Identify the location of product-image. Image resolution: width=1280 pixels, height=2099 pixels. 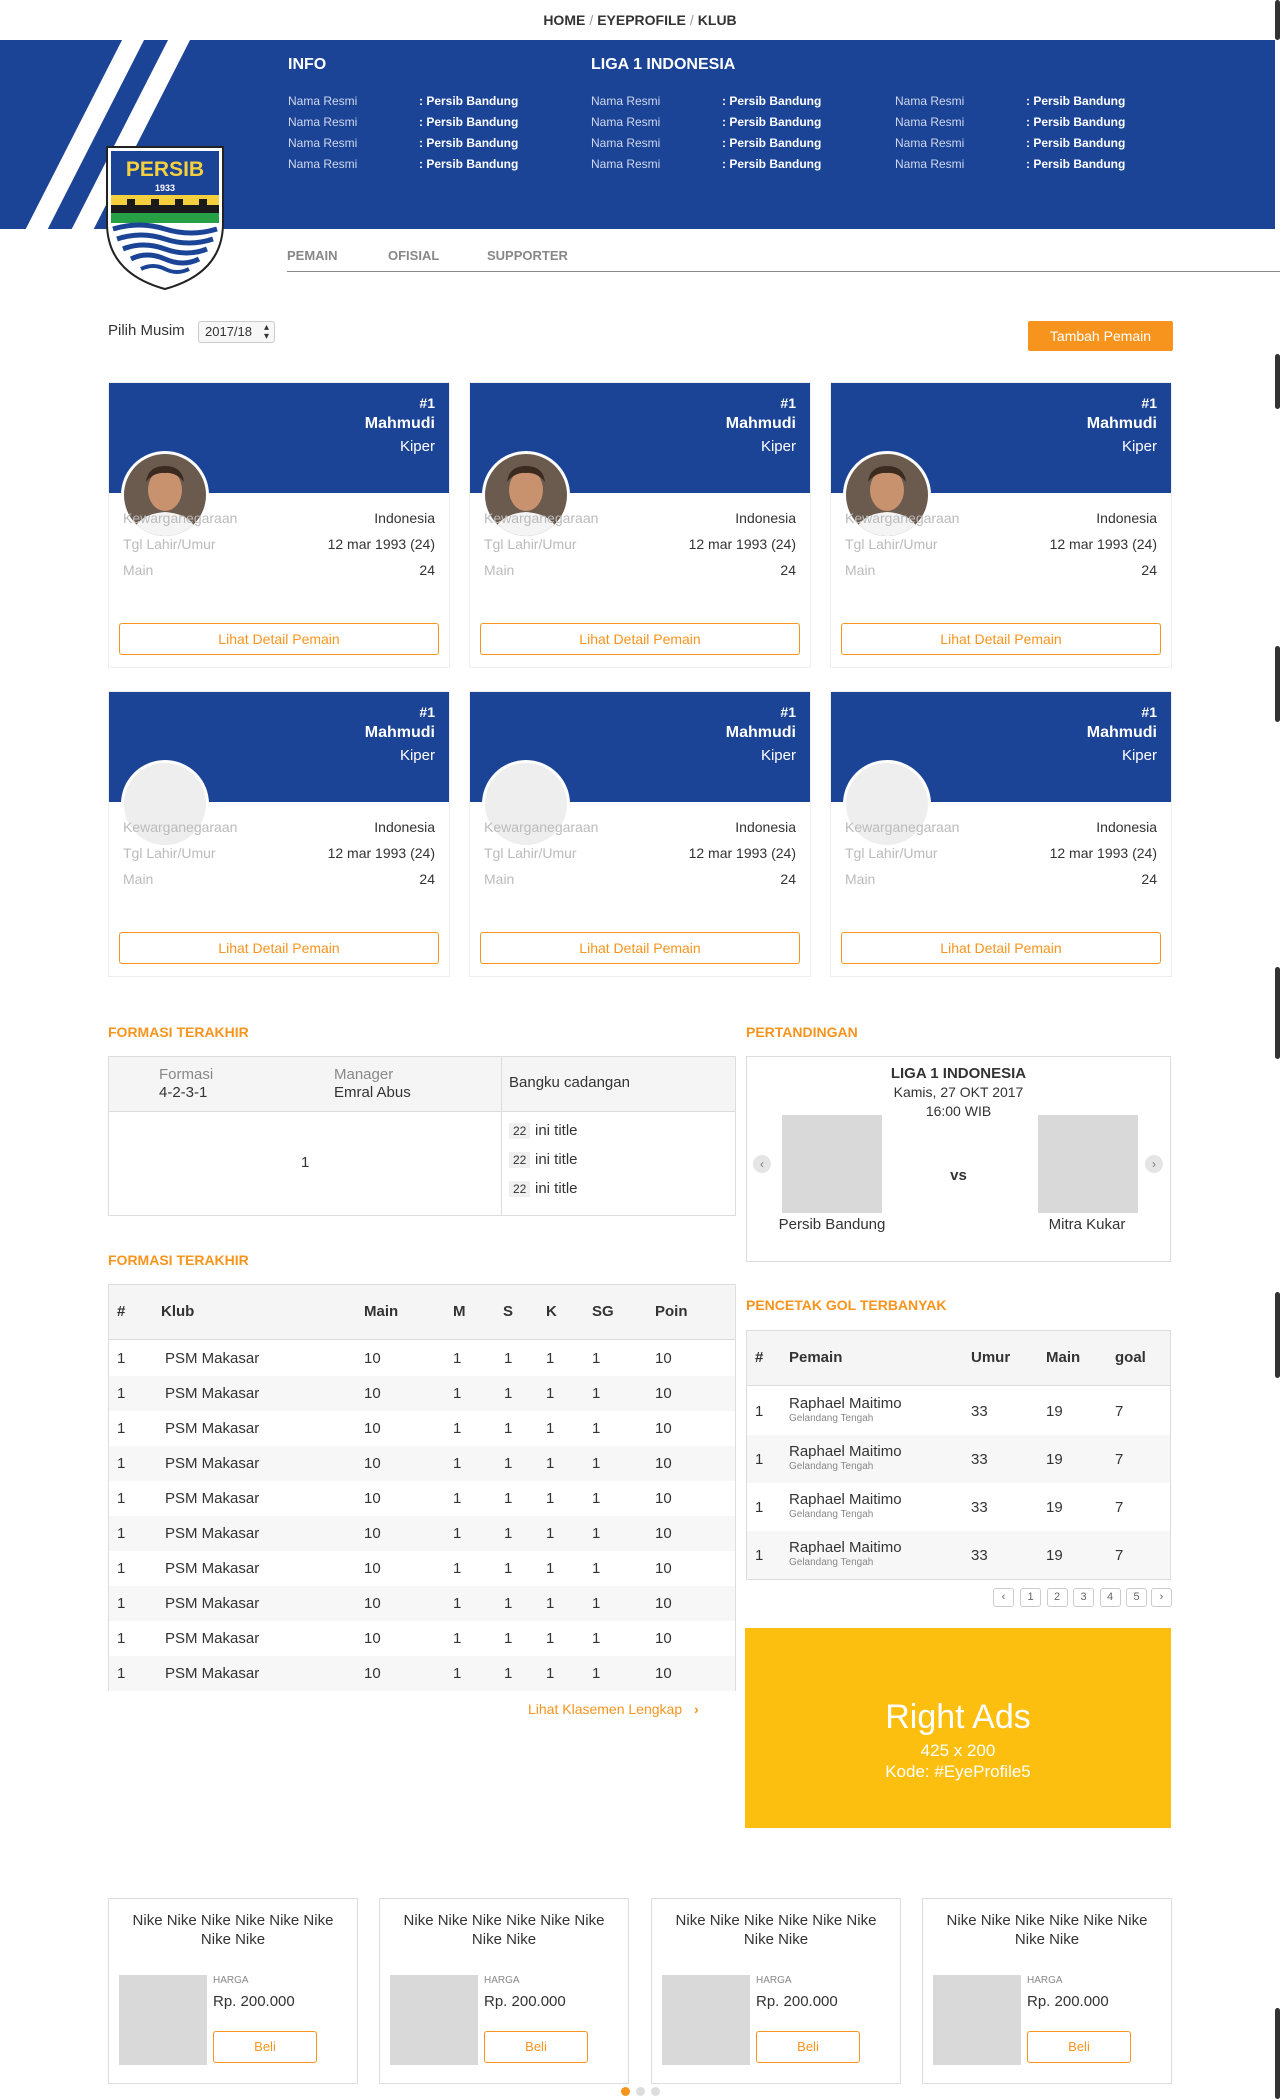
(977, 2020).